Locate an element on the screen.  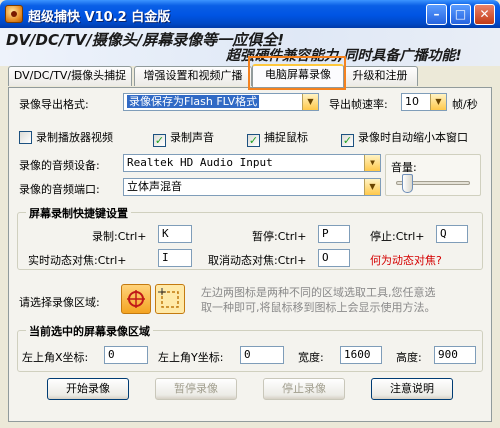
checkbox-box is located at coordinates (25, 137).